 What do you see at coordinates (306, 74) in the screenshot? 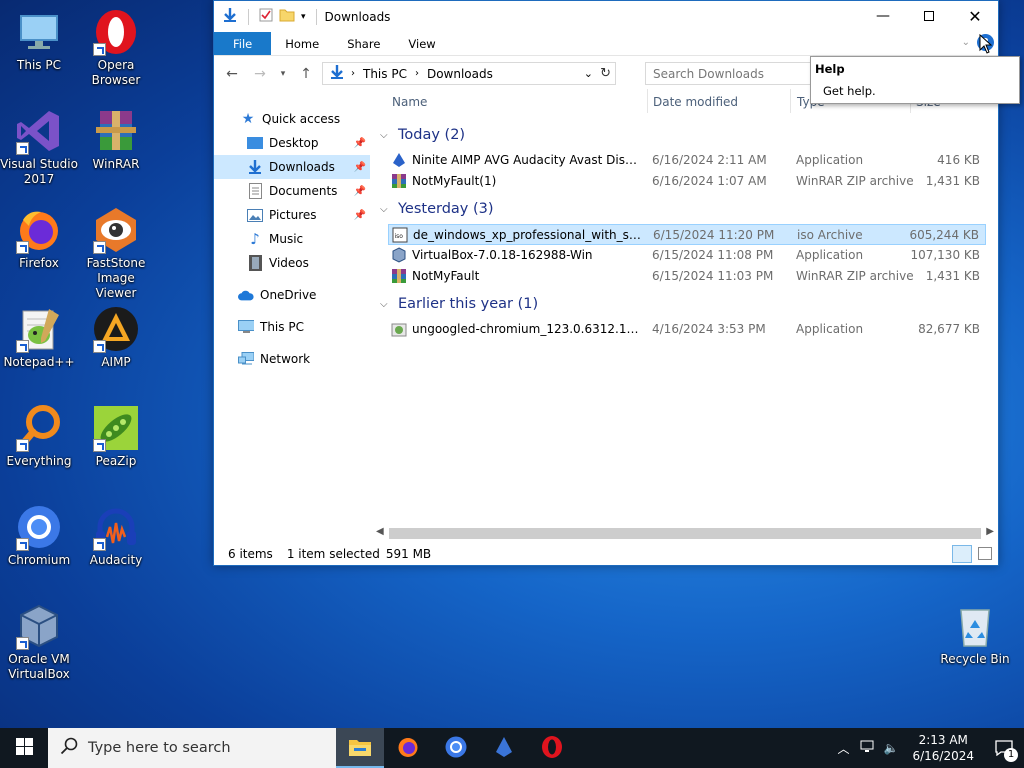
I see `up-arrow-icon: ↑` at bounding box center [306, 74].